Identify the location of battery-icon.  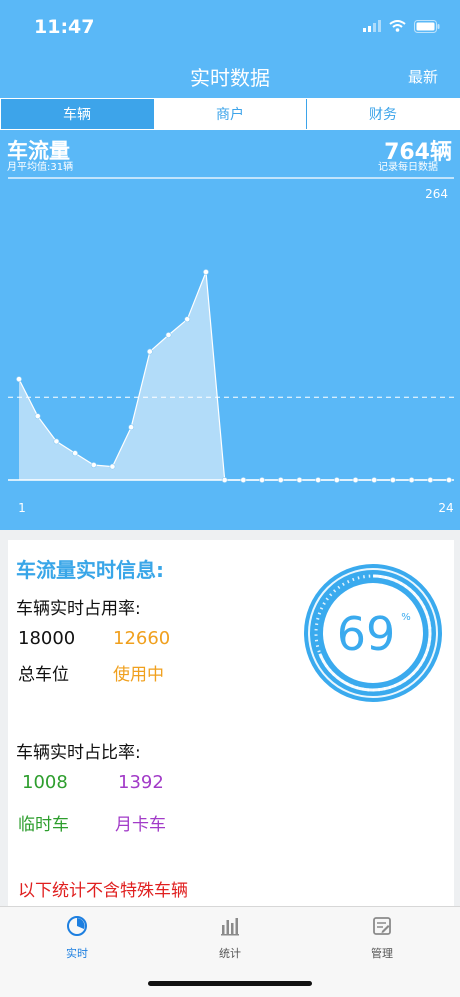
(427, 26).